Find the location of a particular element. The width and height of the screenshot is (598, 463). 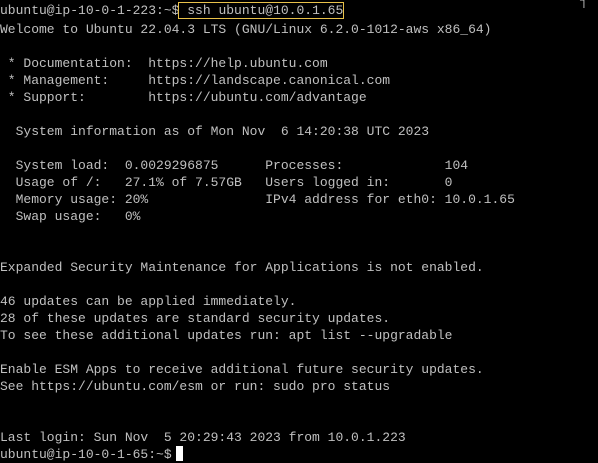

support-link: * Support: https://ubuntu.com/advantage is located at coordinates (183, 97).